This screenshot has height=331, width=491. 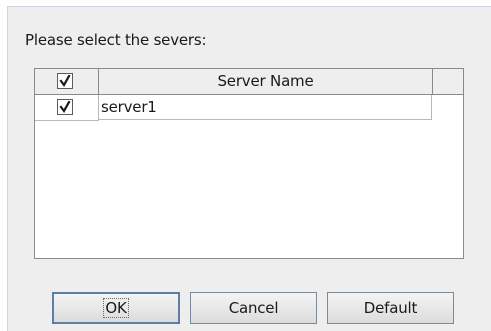 I want to click on ok-button: OK, so click(x=116, y=308).